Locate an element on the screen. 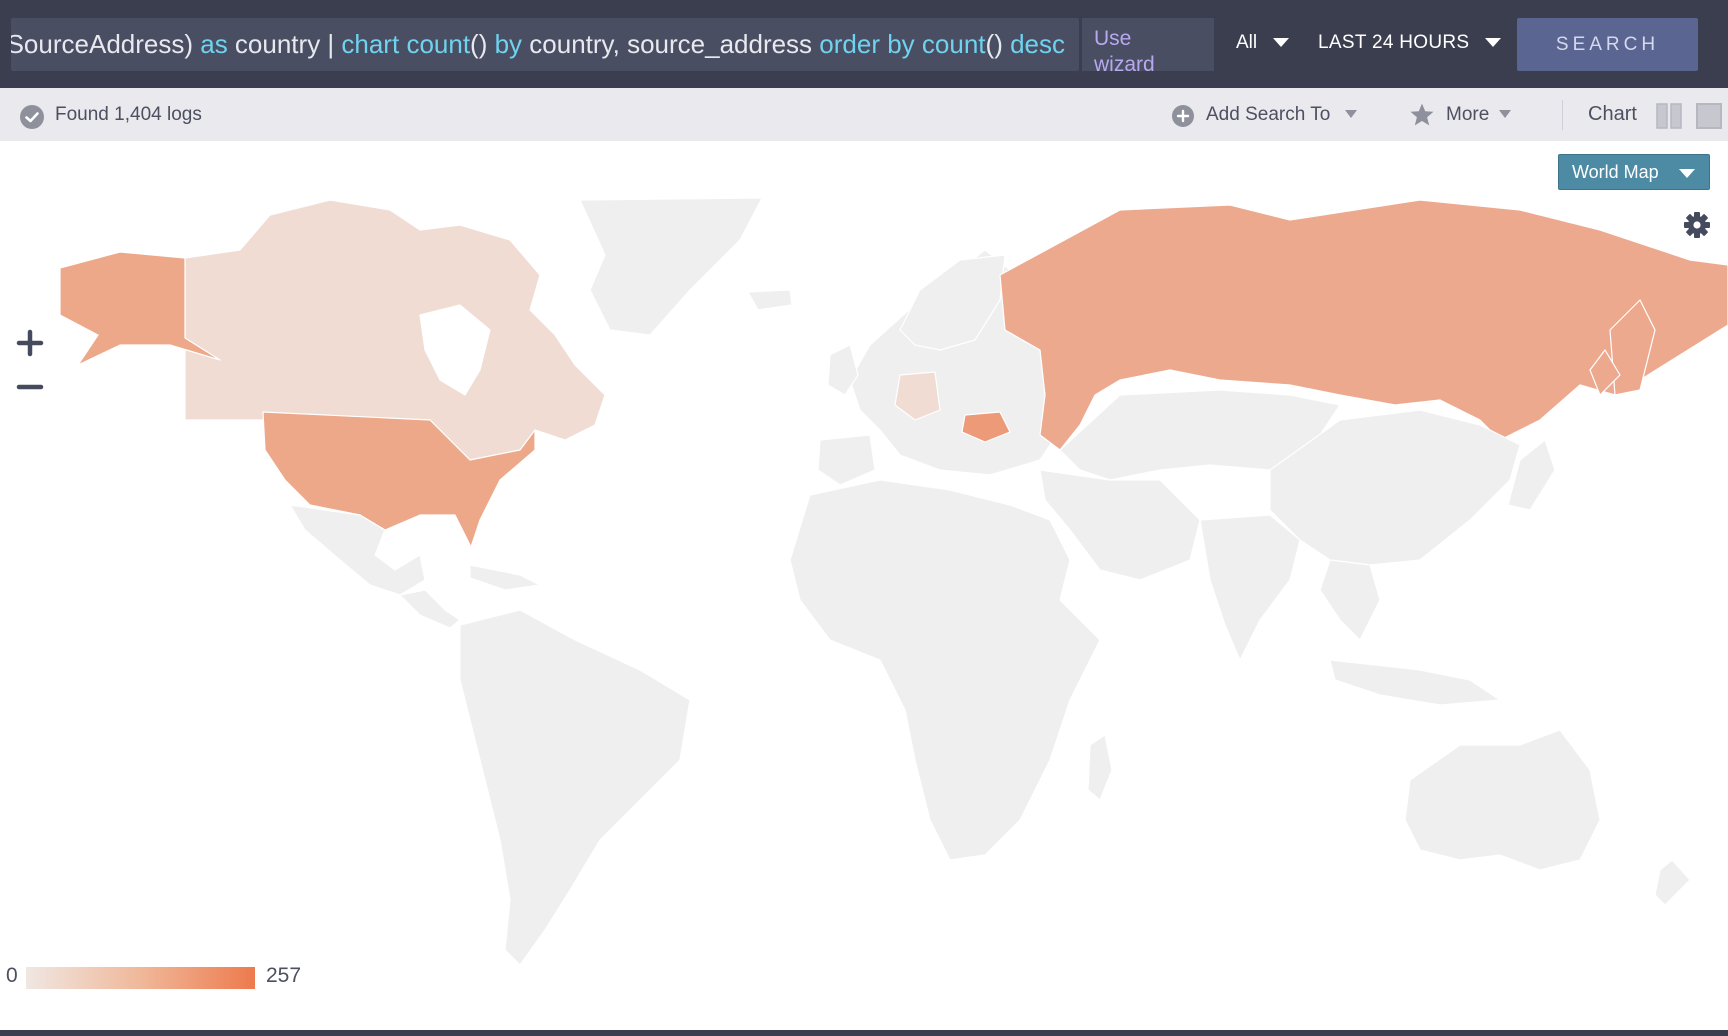 Image resolution: width=1728 pixels, height=1036 pixels. split-layout-icon is located at coordinates (1669, 116).